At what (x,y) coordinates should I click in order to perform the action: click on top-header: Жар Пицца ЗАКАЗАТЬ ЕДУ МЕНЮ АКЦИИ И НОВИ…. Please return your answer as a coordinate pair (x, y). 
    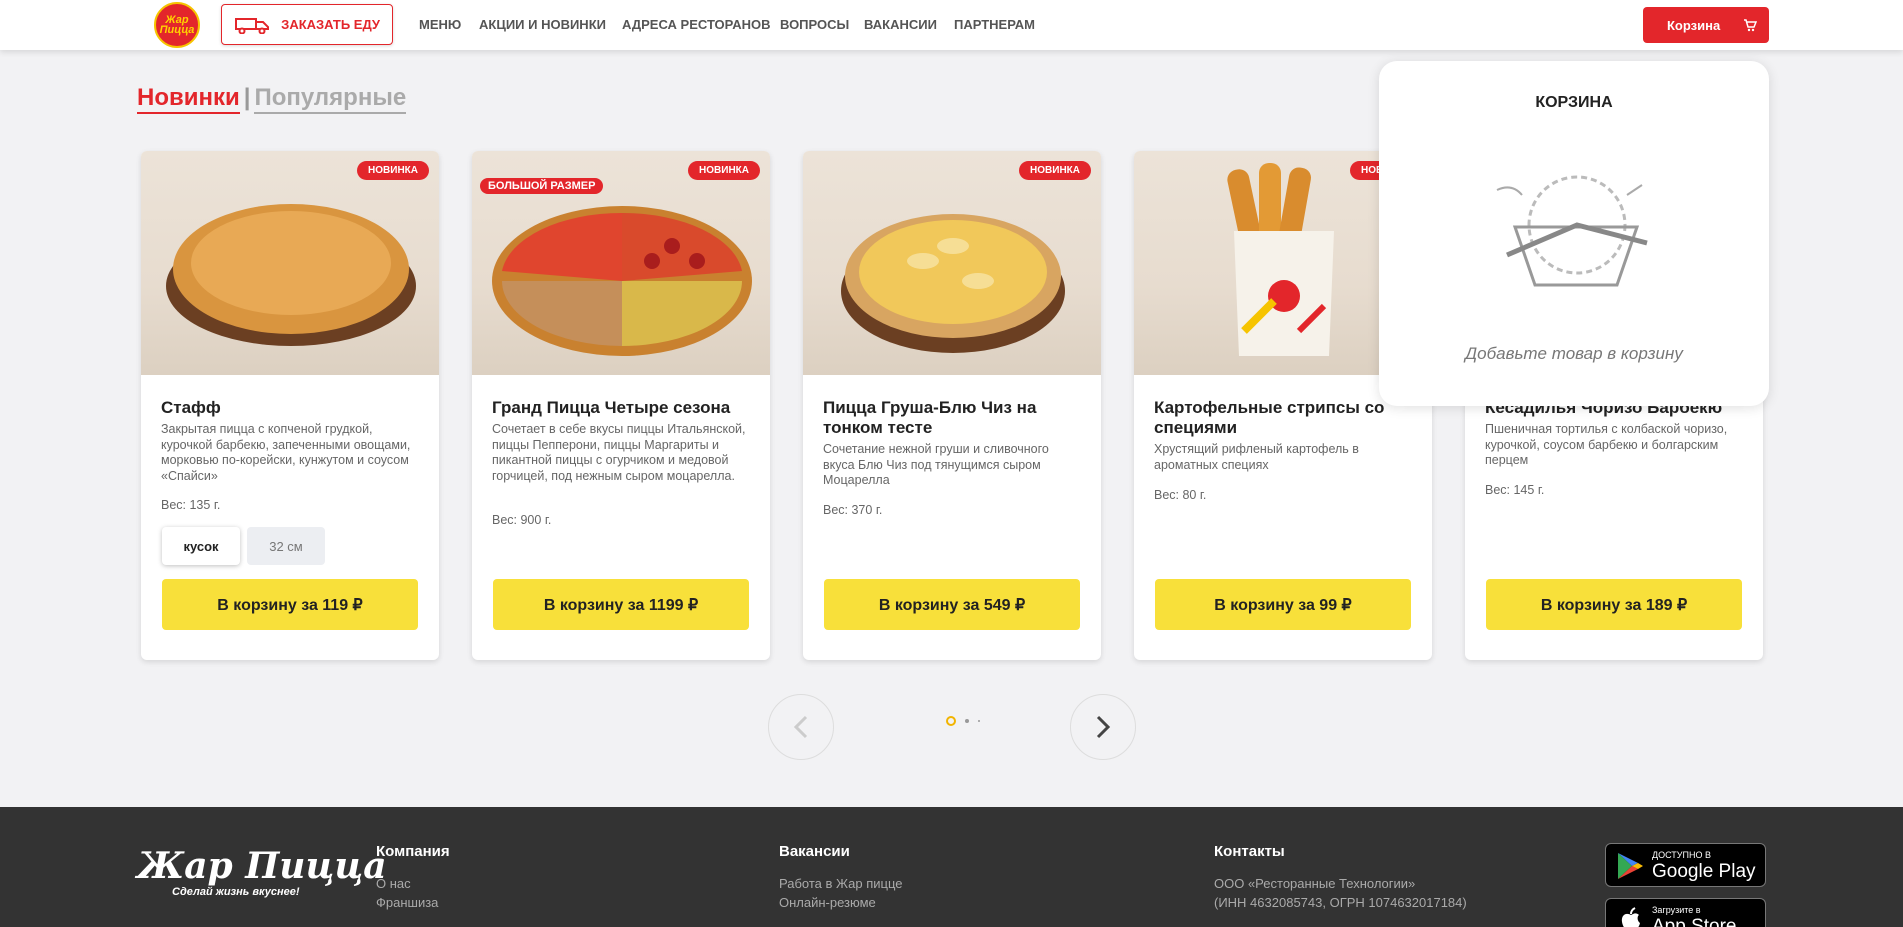
    Looking at the image, I should click on (951, 25).